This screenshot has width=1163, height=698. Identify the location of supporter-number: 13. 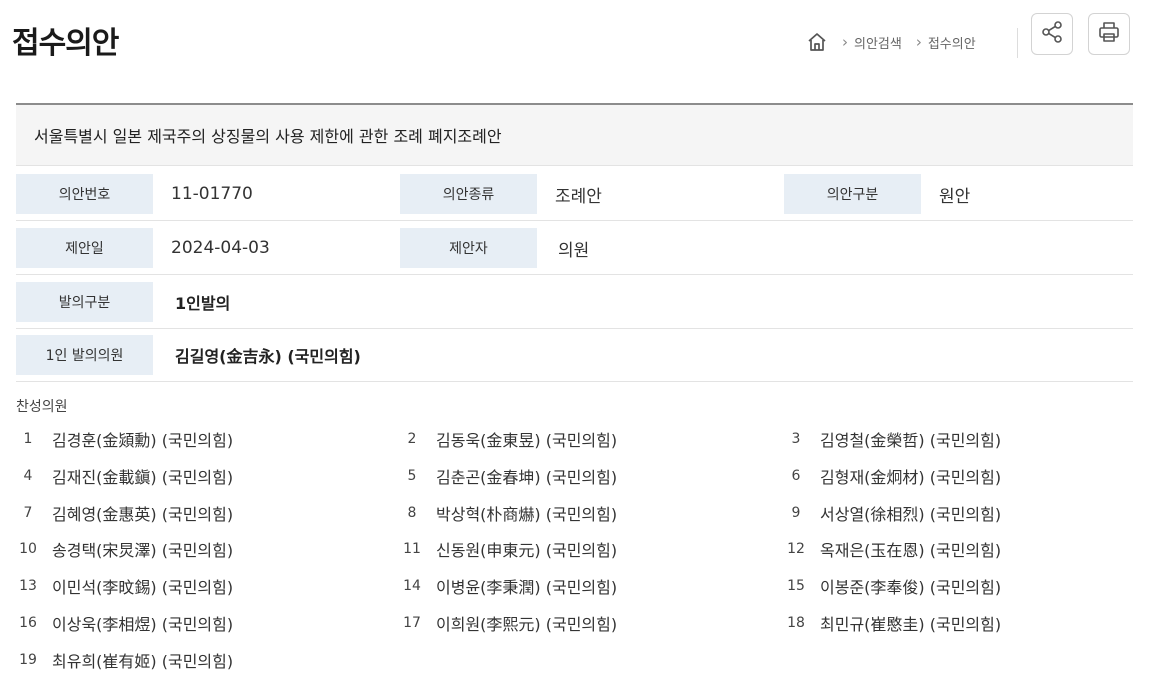
(28, 586).